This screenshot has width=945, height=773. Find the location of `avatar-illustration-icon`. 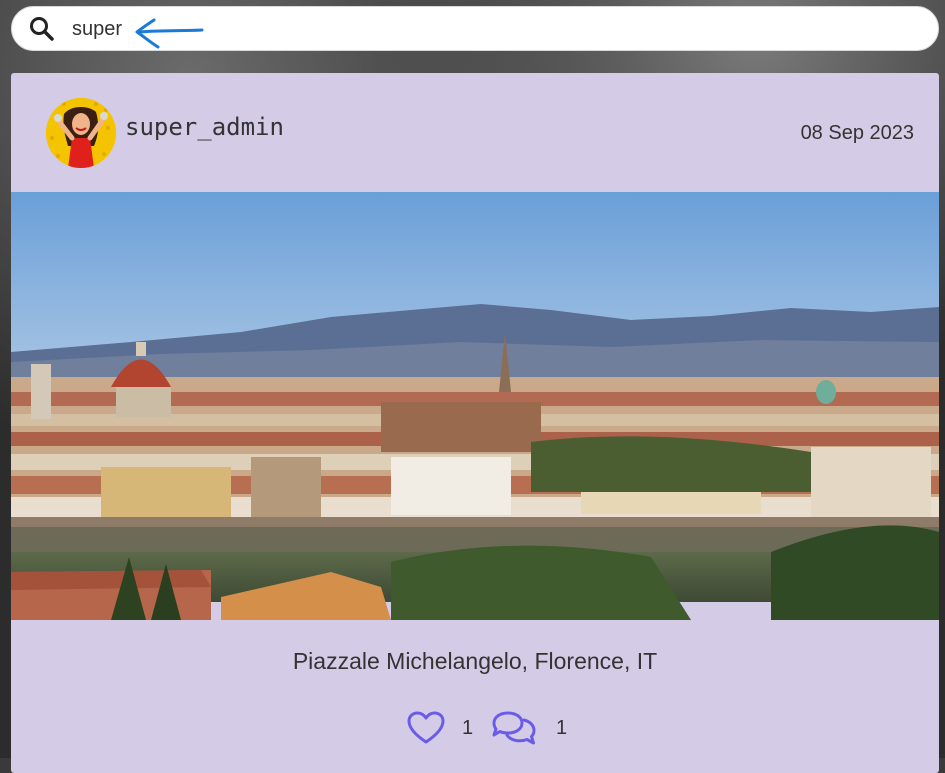

avatar-illustration-icon is located at coordinates (81, 133).